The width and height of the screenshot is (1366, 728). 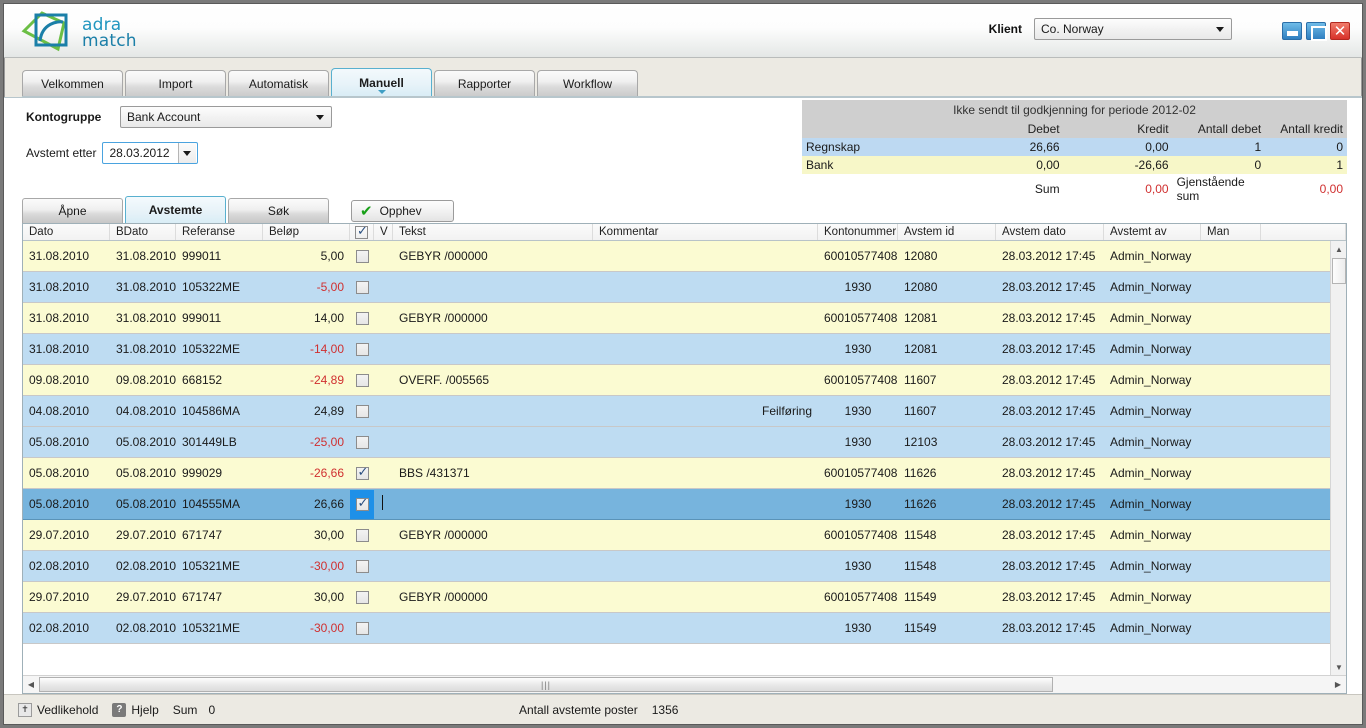 What do you see at coordinates (186, 153) in the screenshot?
I see `calendar-dropdown-icon` at bounding box center [186, 153].